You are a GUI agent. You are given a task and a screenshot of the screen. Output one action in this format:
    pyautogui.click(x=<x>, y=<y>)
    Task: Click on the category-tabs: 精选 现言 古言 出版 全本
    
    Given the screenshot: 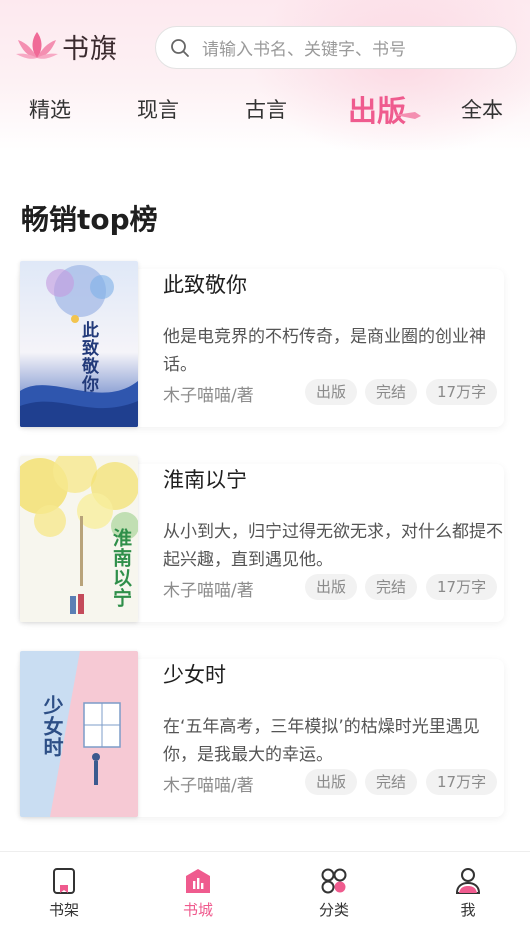 What is the action you would take?
    pyautogui.click(x=265, y=110)
    